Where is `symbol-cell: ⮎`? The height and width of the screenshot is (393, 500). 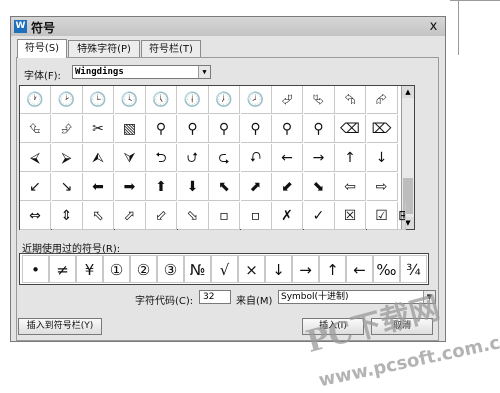 symbol-cell: ⮎ is located at coordinates (224, 158).